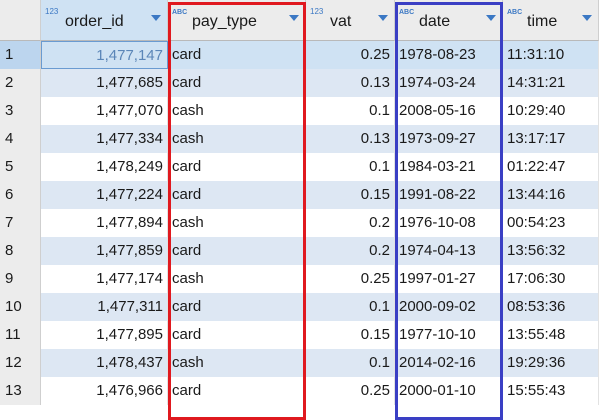  Describe the element at coordinates (20, 55) in the screenshot. I see `row-number: 1` at that location.